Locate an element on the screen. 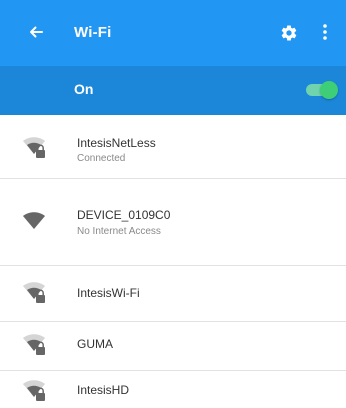  network-status: Connected is located at coordinates (101, 158).